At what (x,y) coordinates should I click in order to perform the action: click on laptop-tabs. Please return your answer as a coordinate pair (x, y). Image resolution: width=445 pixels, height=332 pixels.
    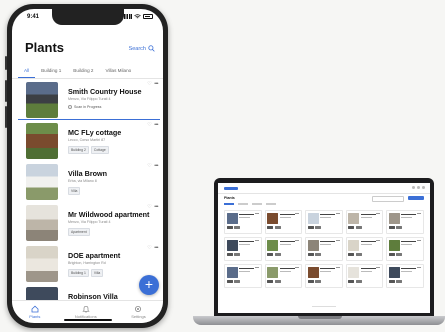
    Looking at the image, I should click on (250, 204).